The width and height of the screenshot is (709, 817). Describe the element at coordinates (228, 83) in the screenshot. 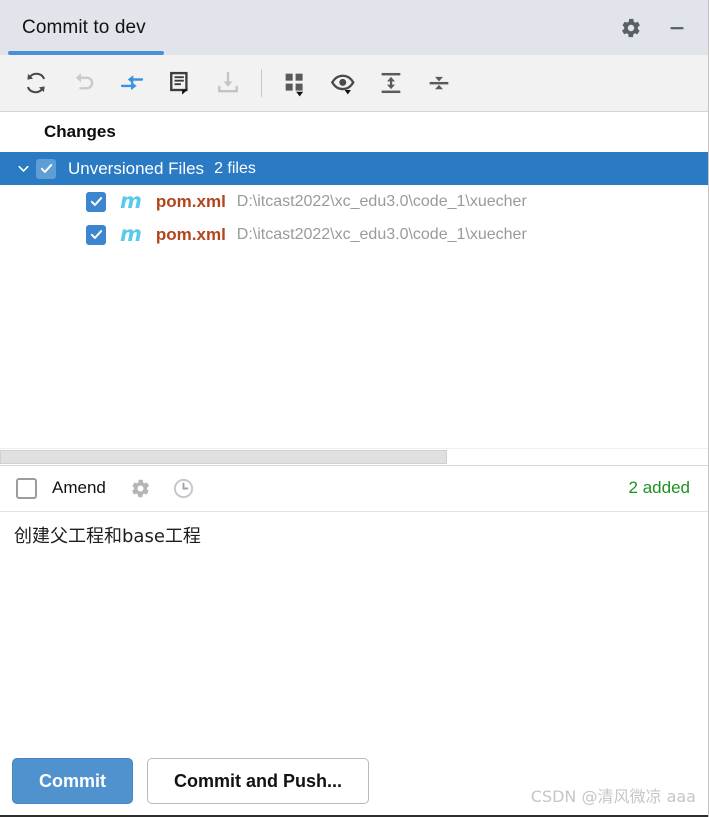

I see `move-to-another-changelist-icon` at that location.